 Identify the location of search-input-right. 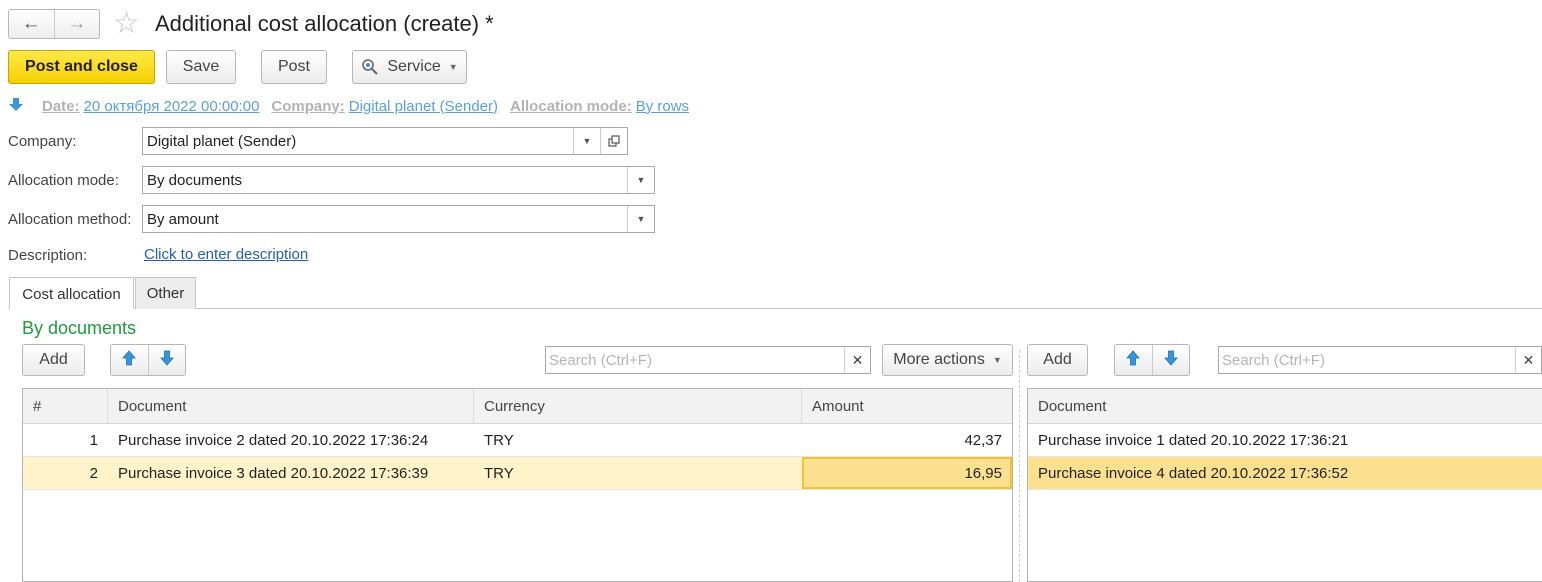
(1367, 360).